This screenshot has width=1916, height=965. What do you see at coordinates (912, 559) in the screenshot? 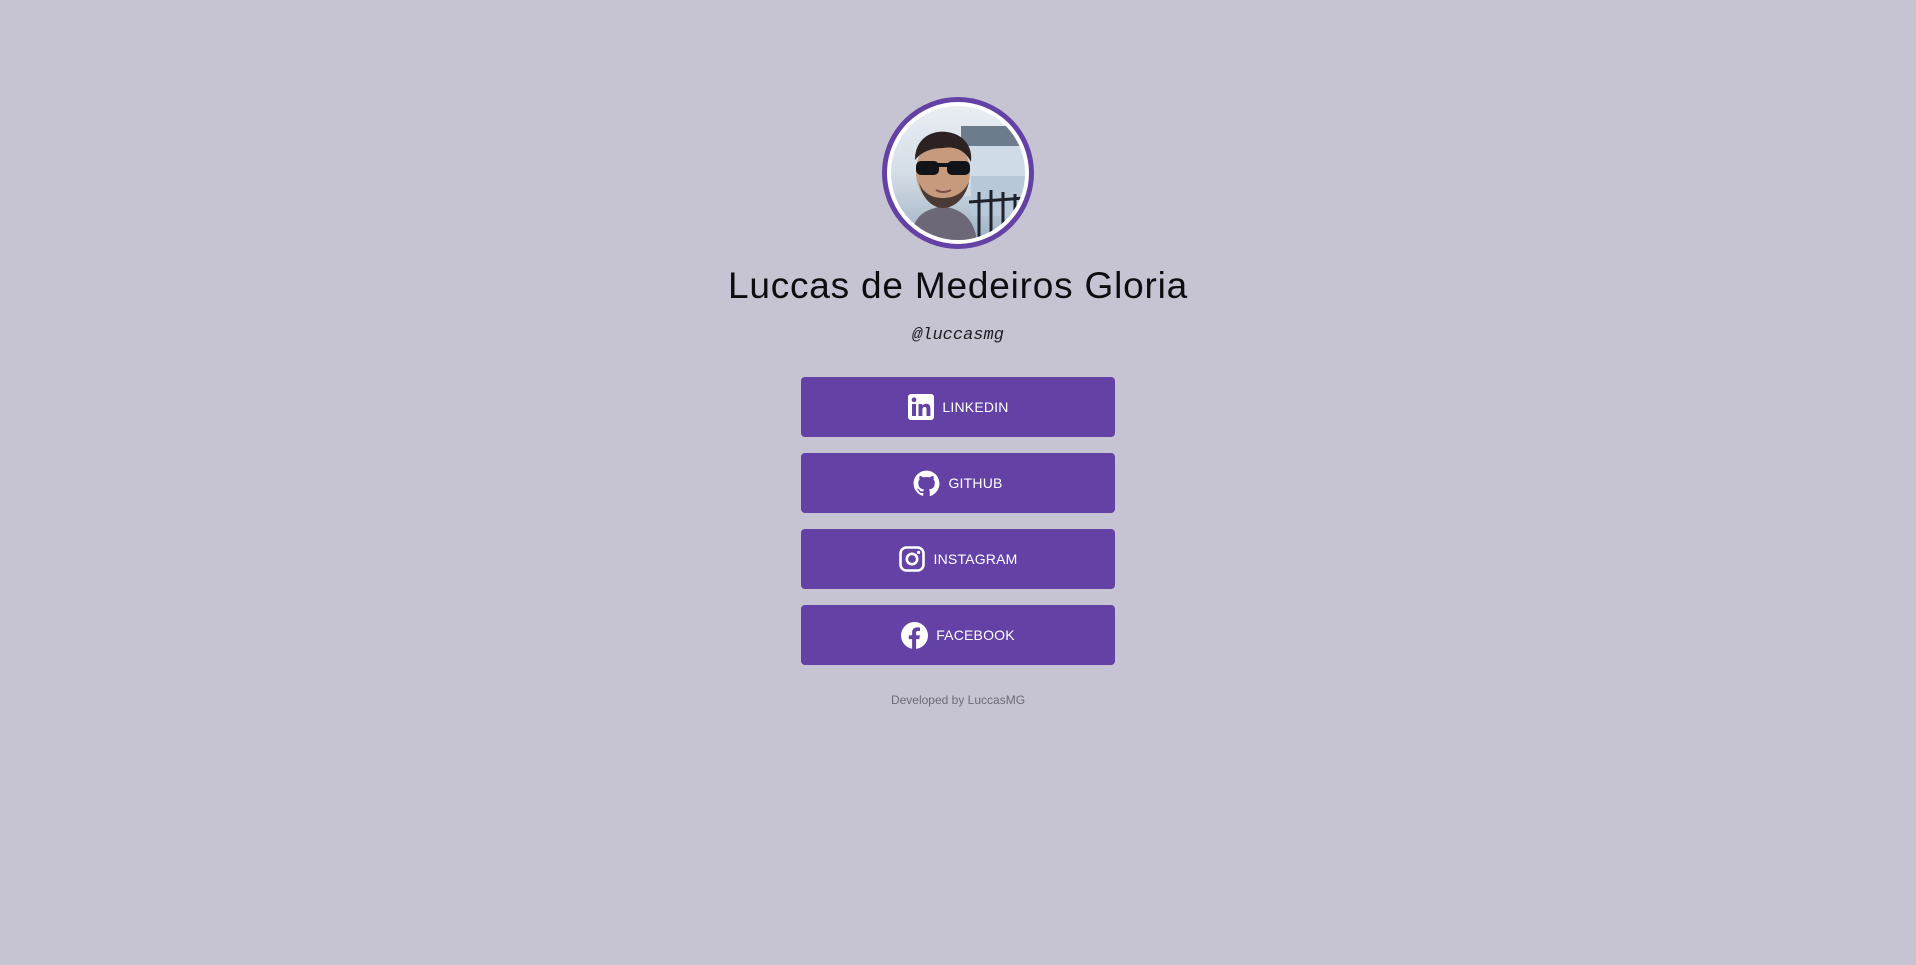
I see `instagram-icon` at bounding box center [912, 559].